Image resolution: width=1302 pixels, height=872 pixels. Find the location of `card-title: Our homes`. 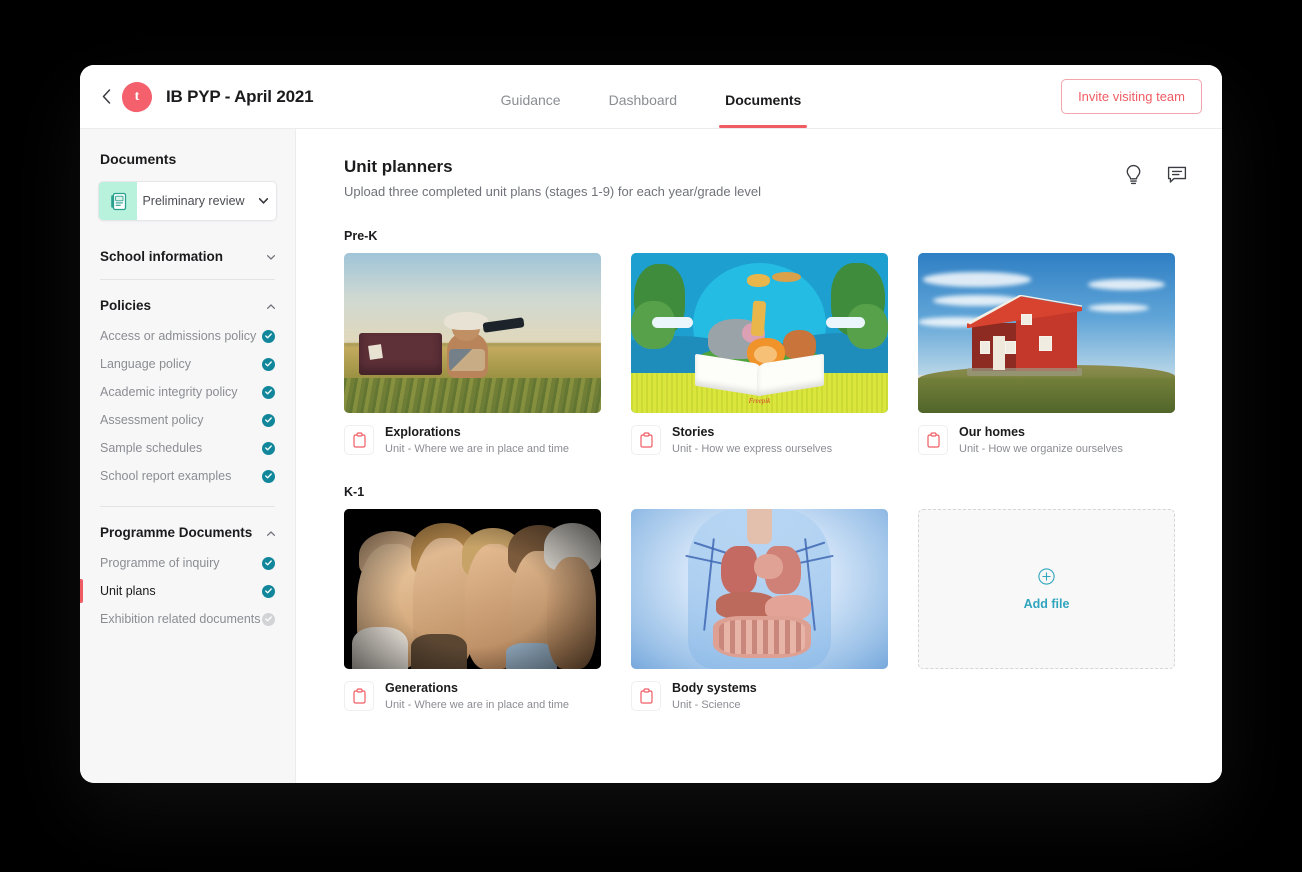

card-title: Our homes is located at coordinates (992, 432).